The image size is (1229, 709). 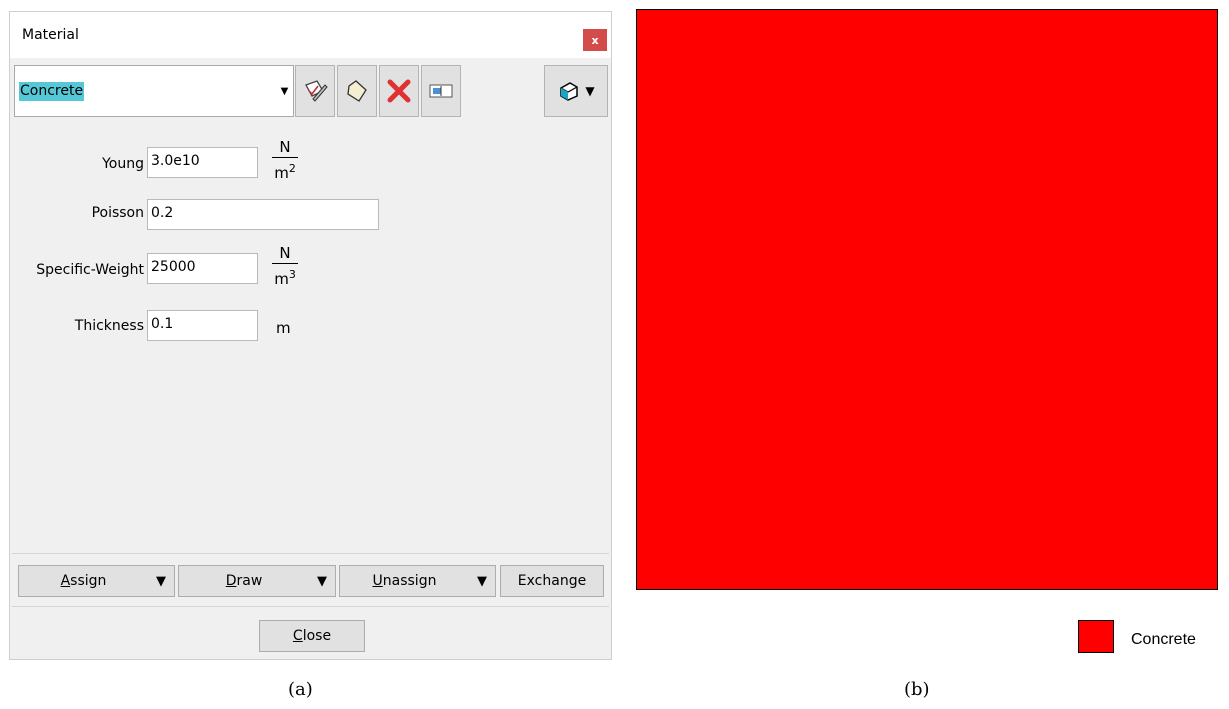 I want to click on poisson-label: Poisson, so click(x=117, y=213).